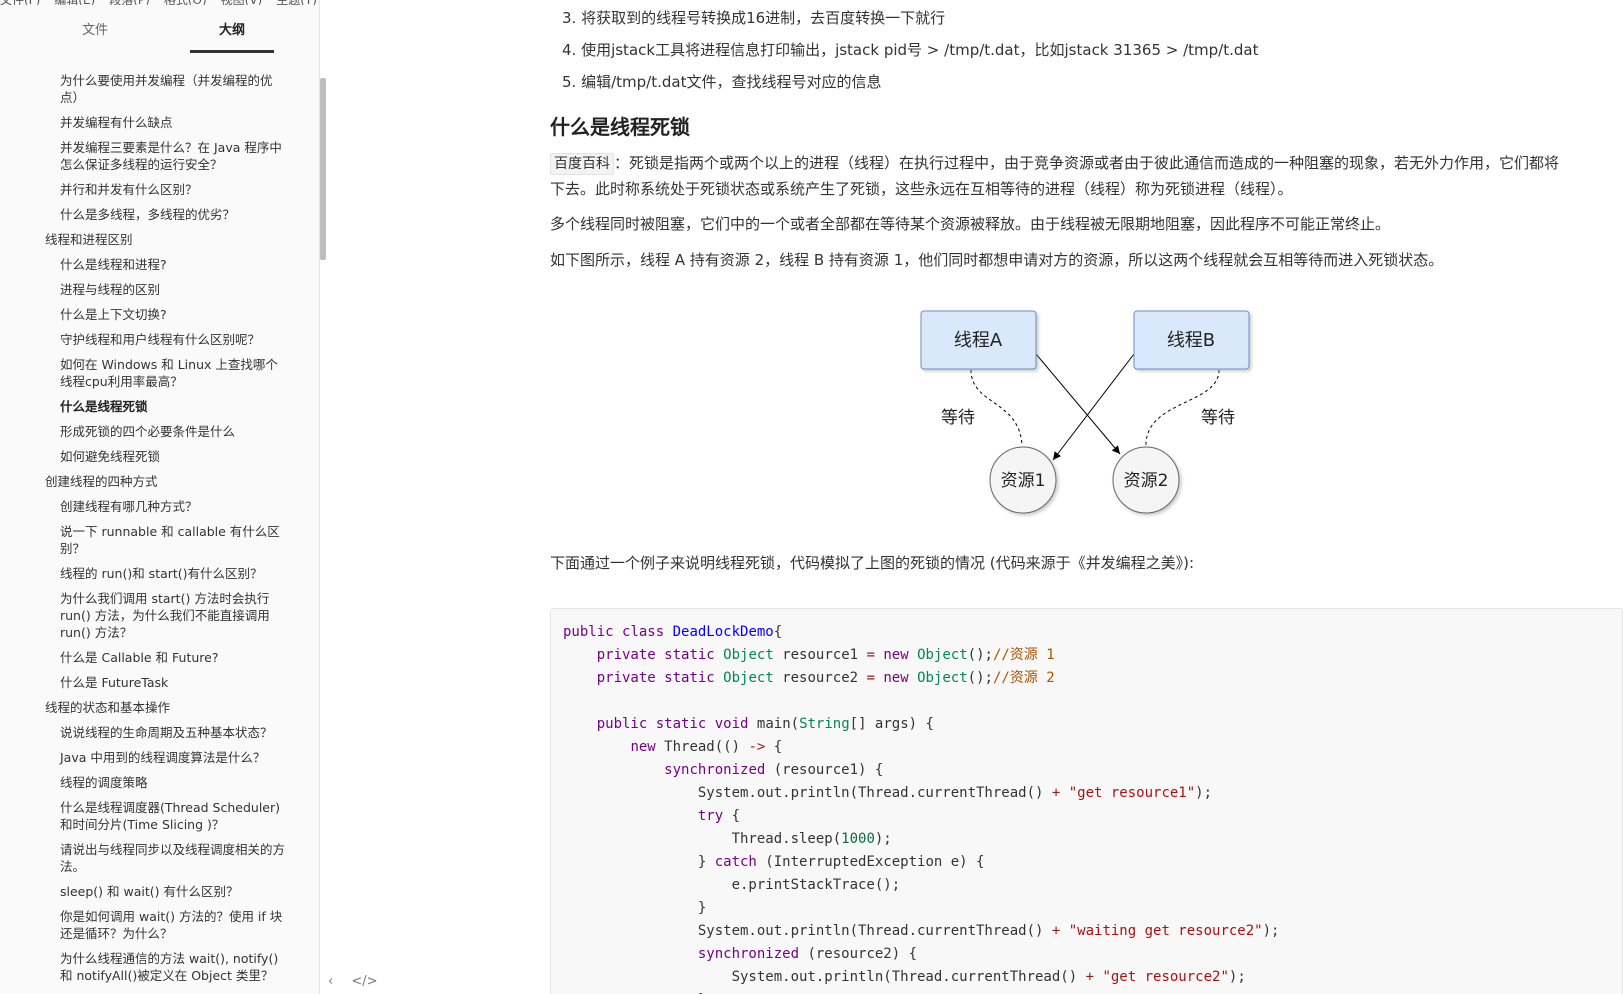  What do you see at coordinates (129, 2) in the screenshot?
I see `menu-item: 段落(P)` at bounding box center [129, 2].